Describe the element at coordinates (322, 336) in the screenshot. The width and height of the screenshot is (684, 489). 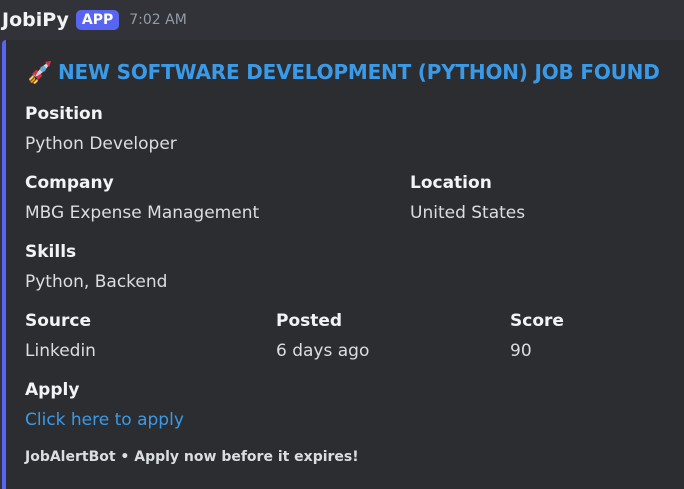
I see `field-posted: Posted 6 days ago` at that location.